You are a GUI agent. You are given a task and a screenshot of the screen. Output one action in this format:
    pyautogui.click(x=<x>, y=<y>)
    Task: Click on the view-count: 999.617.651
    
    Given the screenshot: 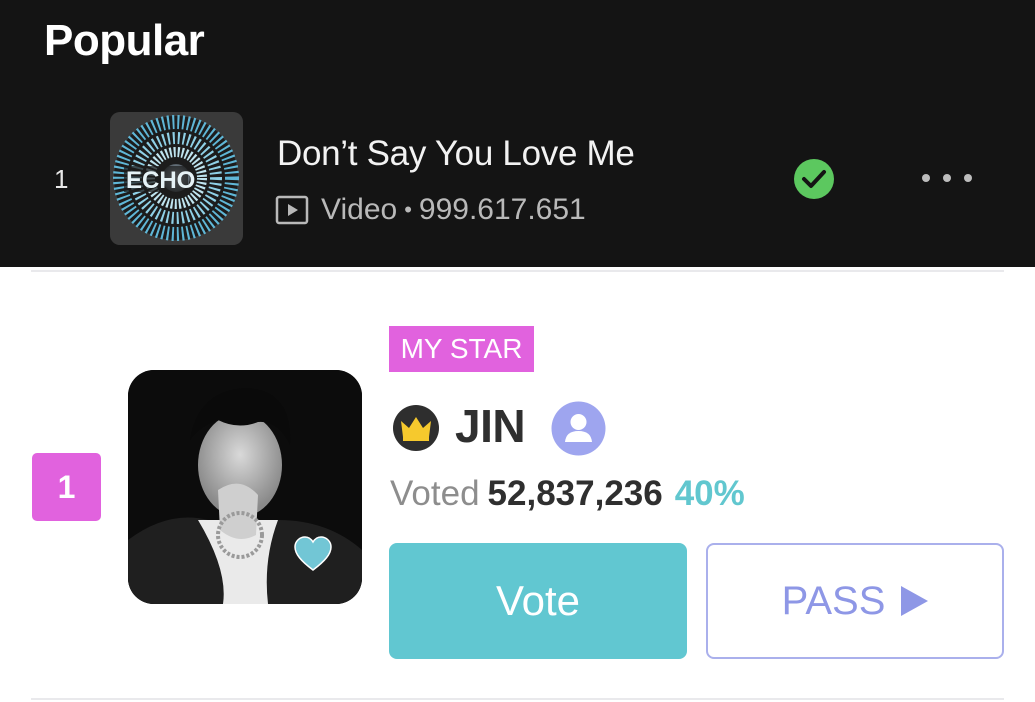 What is the action you would take?
    pyautogui.click(x=502, y=209)
    